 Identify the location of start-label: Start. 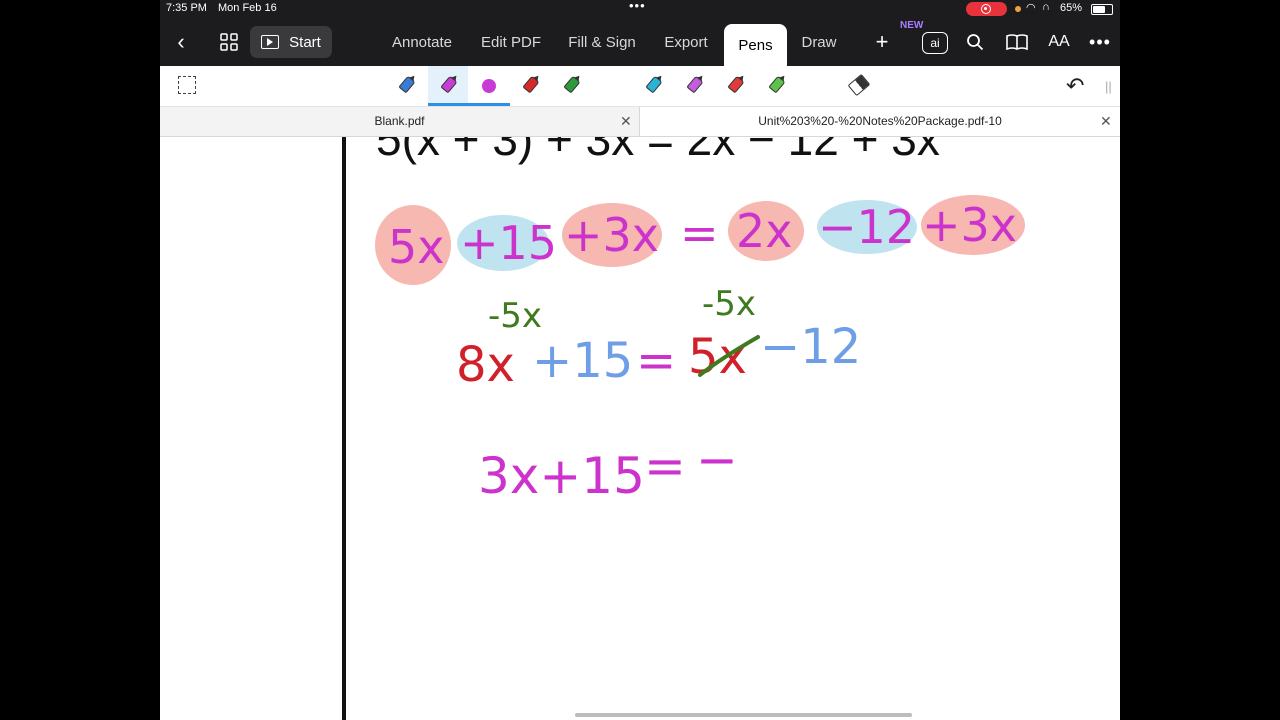
(305, 42).